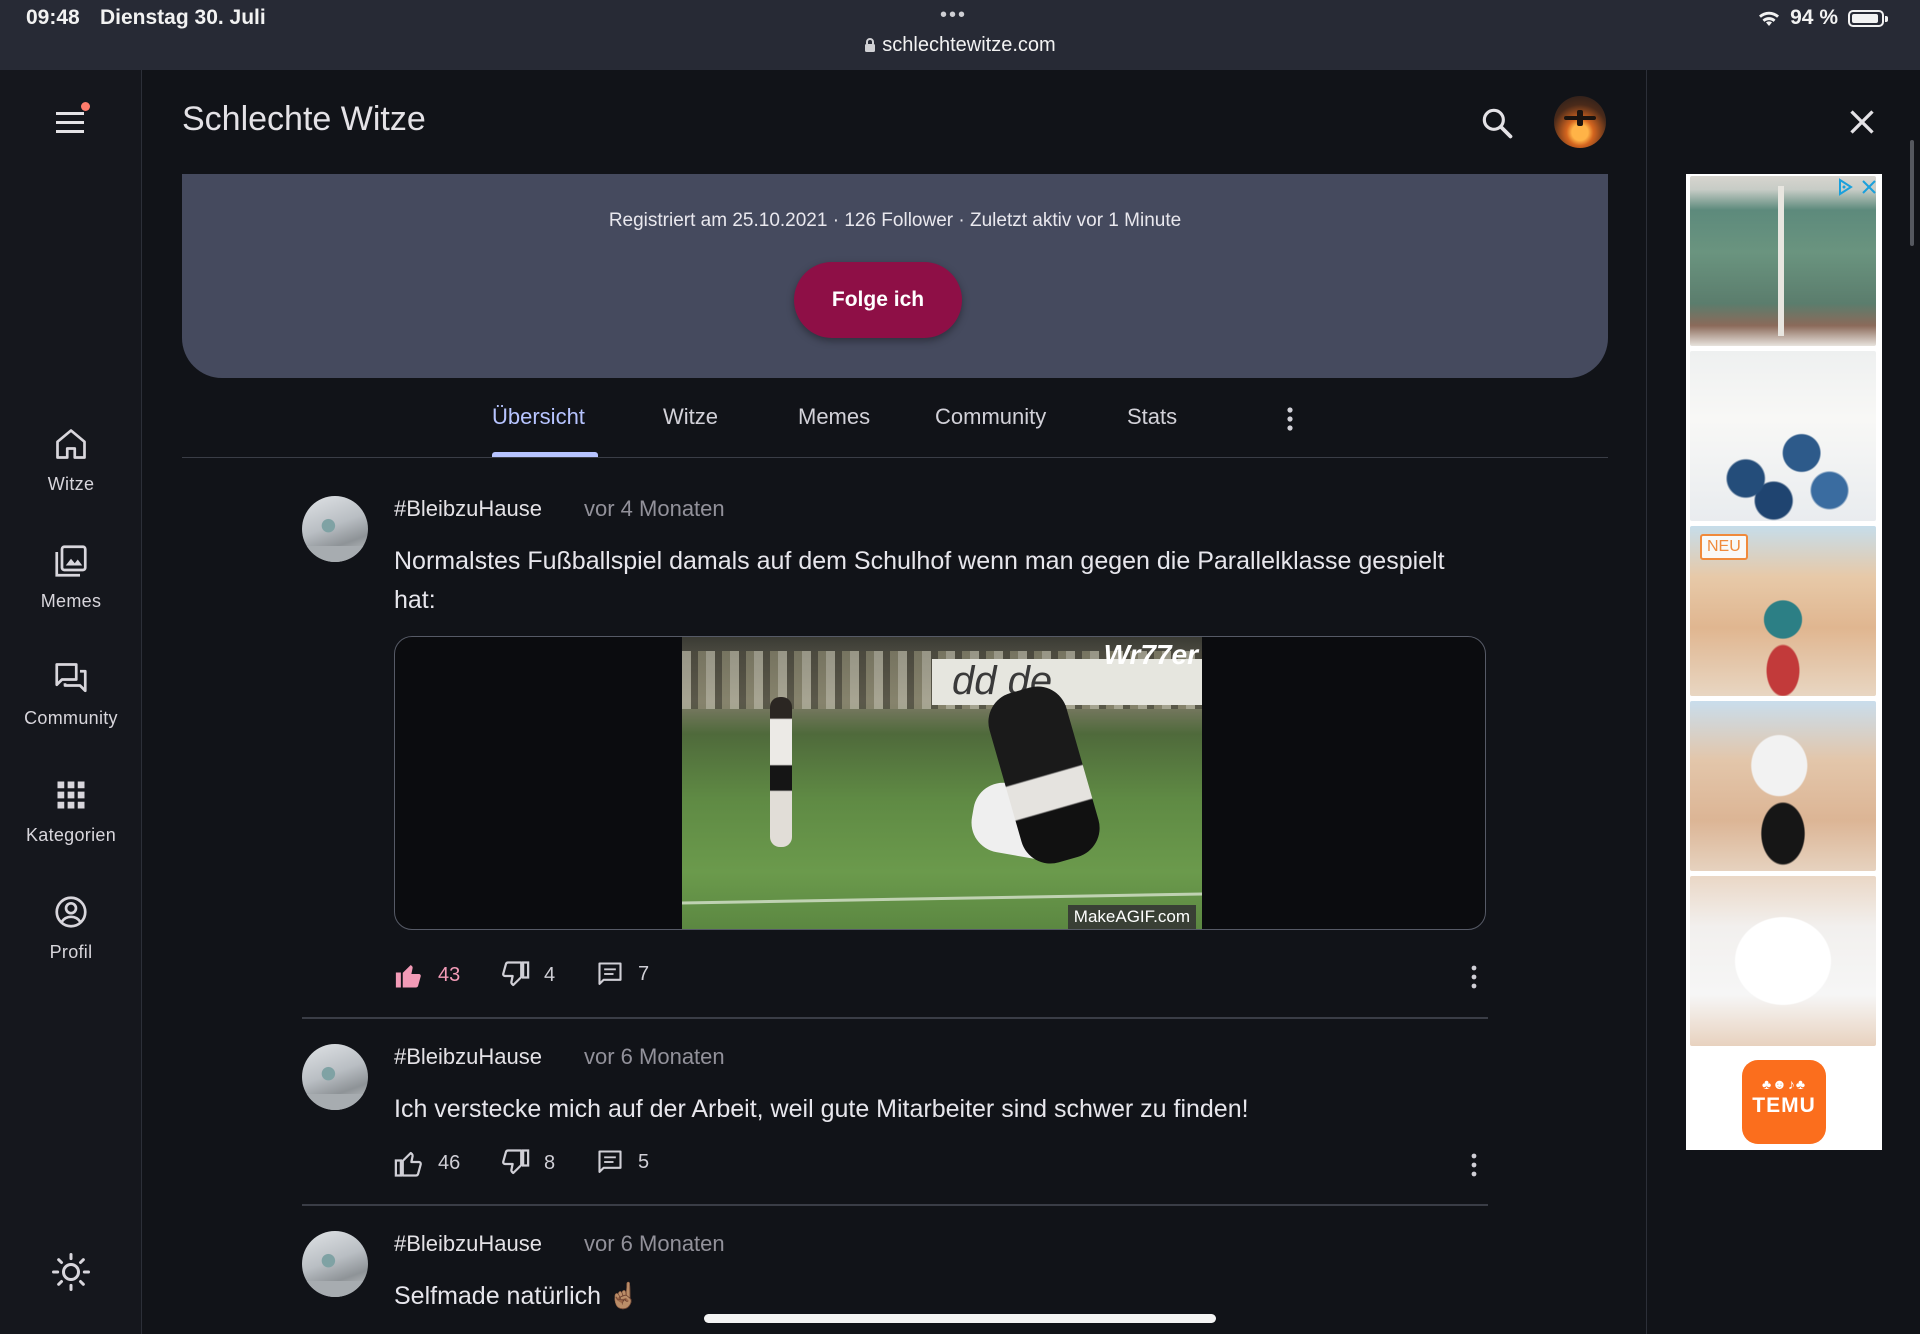 This screenshot has width=1920, height=1334. I want to click on post-text: Selfmade natürlich ☝🏽, so click(517, 1296).